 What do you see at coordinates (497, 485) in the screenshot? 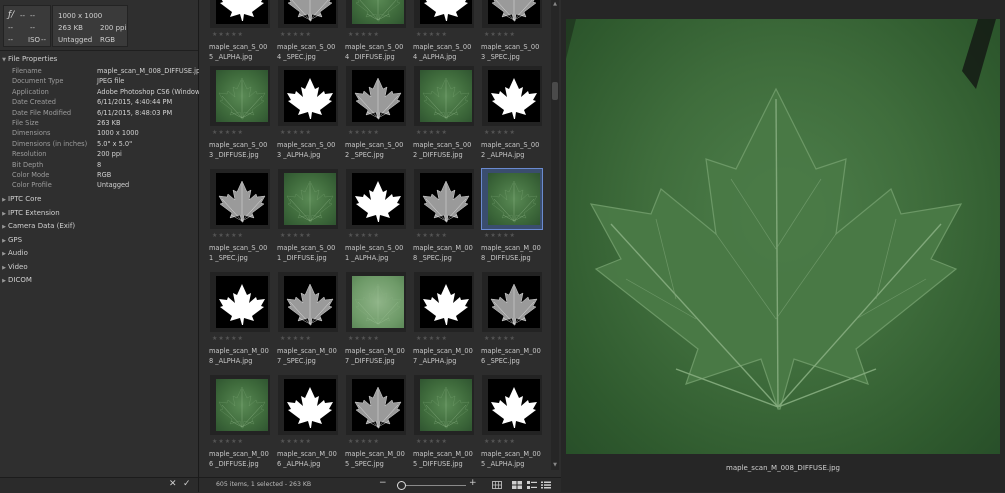
I see `grid-view-icon` at bounding box center [497, 485].